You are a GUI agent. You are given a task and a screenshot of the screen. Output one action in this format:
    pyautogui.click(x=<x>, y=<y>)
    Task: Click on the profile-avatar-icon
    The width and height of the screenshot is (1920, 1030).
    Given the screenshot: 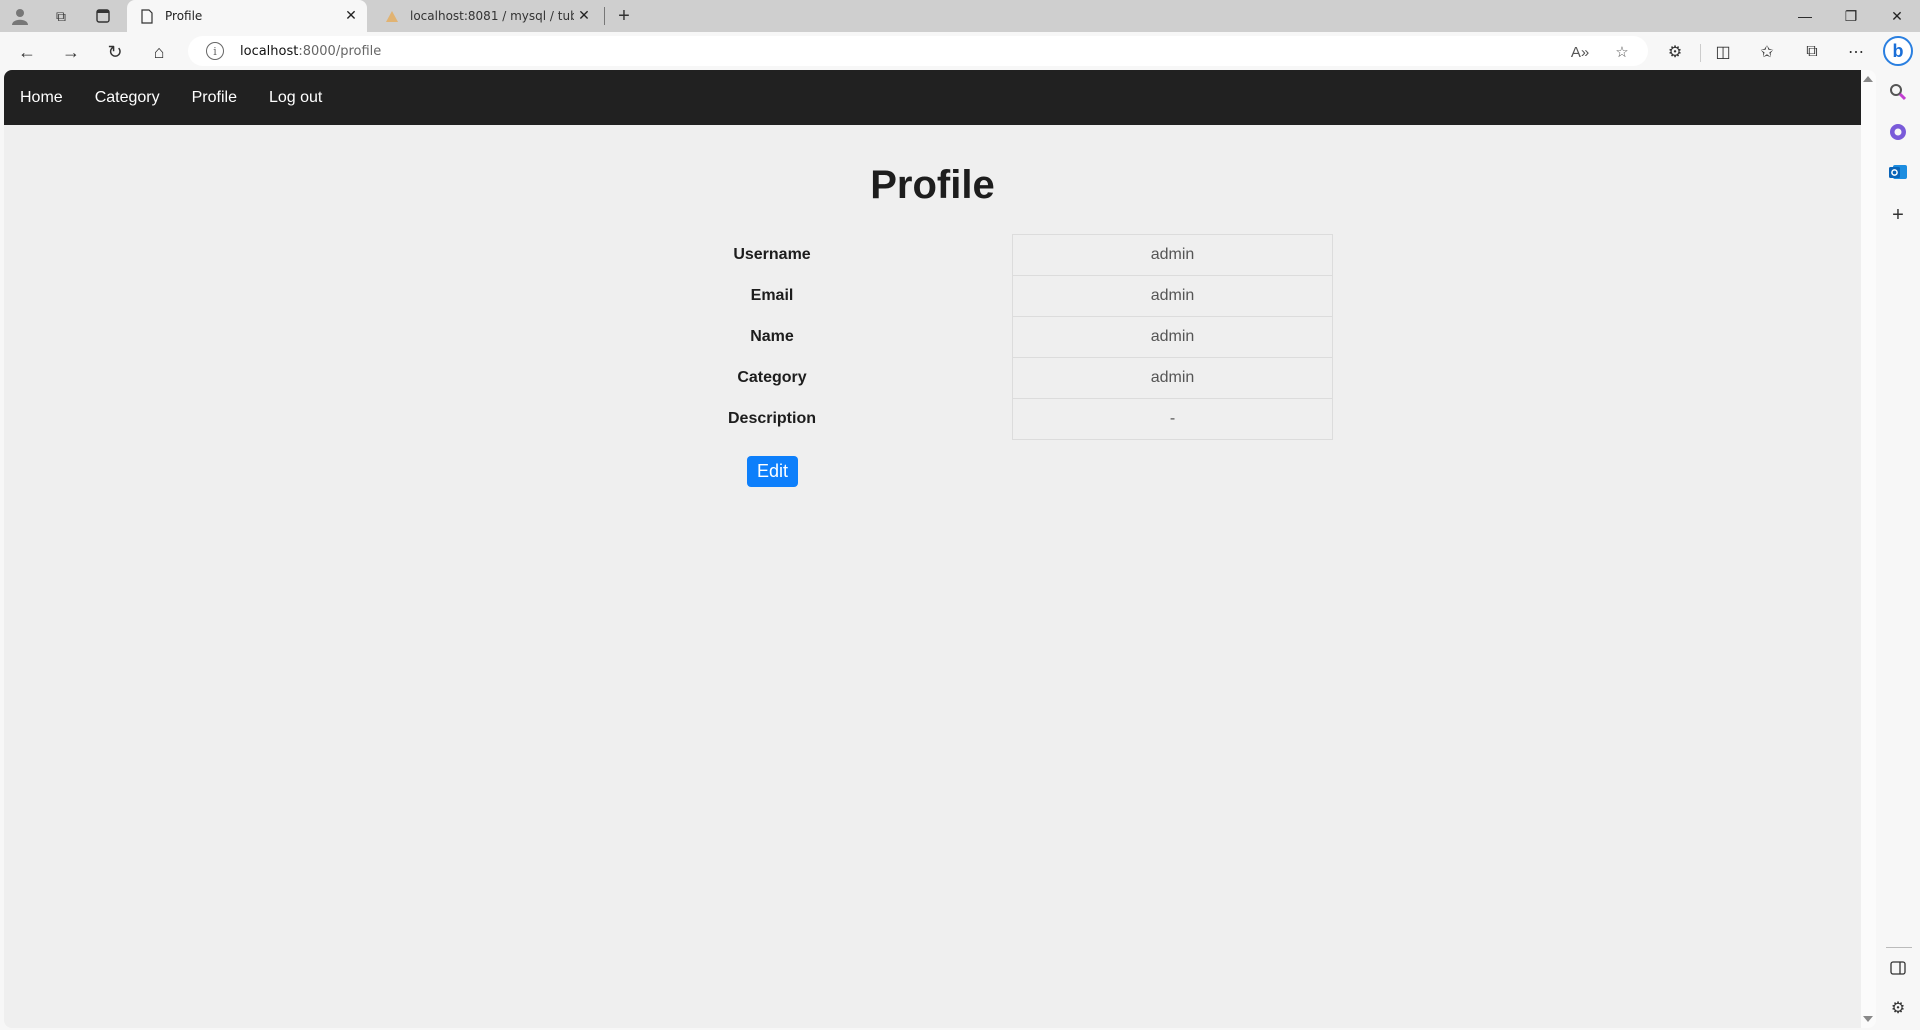 What is the action you would take?
    pyautogui.click(x=20, y=16)
    